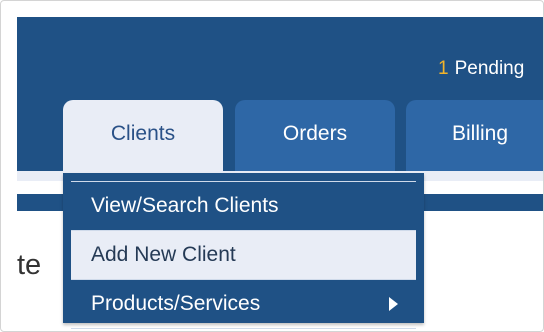  What do you see at coordinates (243, 328) in the screenshot?
I see `menu-divider` at bounding box center [243, 328].